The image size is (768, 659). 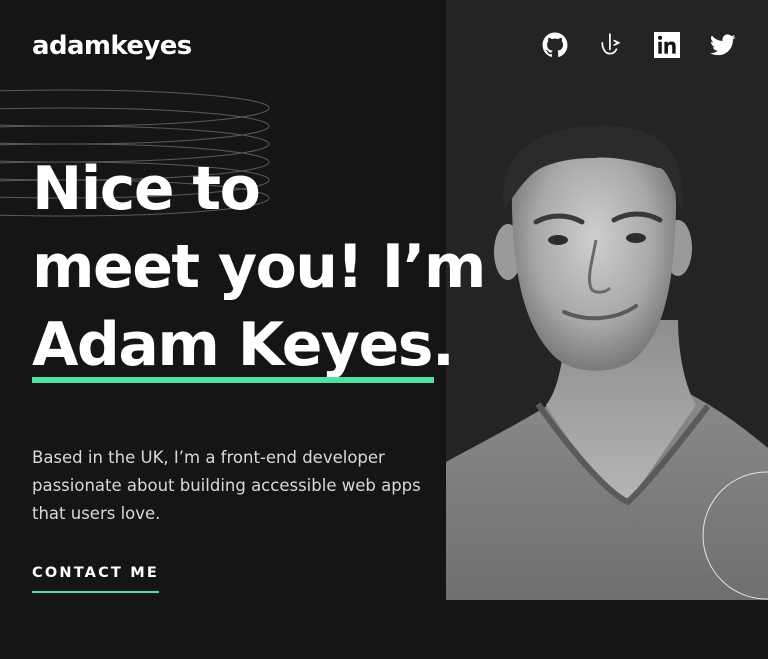 I want to click on site-logo: adamkeyes, so click(x=112, y=46).